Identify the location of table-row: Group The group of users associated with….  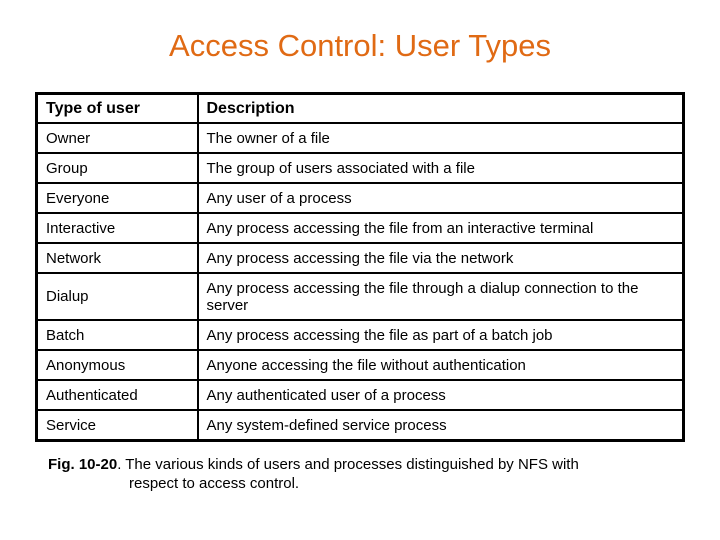
(360, 168).